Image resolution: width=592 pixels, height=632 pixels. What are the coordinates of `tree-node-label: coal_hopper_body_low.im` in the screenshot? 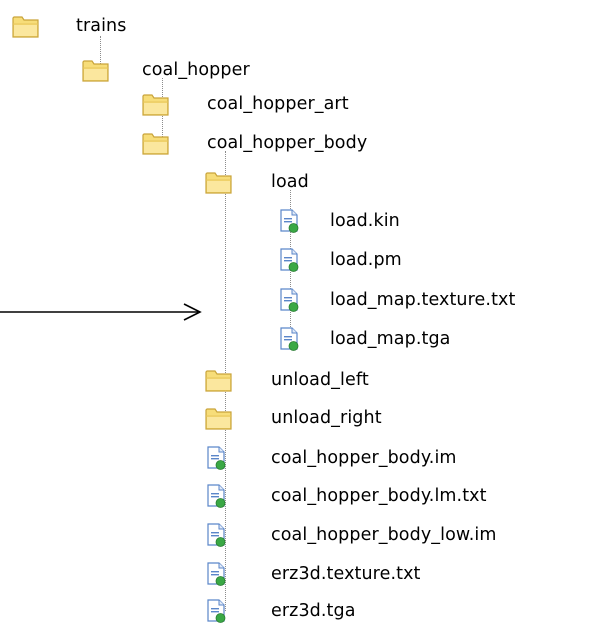 It's located at (384, 535).